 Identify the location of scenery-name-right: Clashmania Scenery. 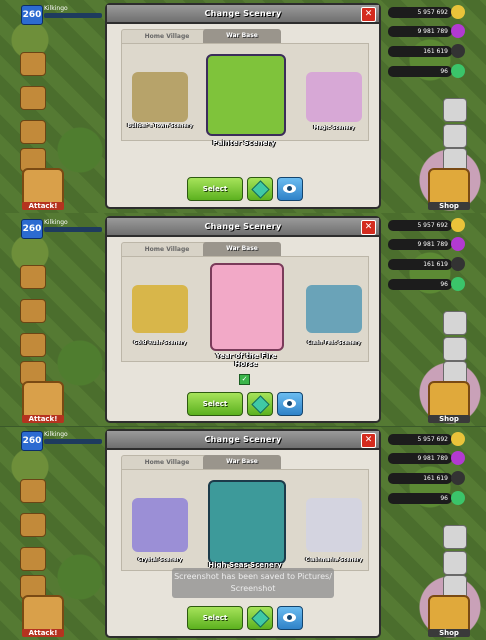
(334, 560).